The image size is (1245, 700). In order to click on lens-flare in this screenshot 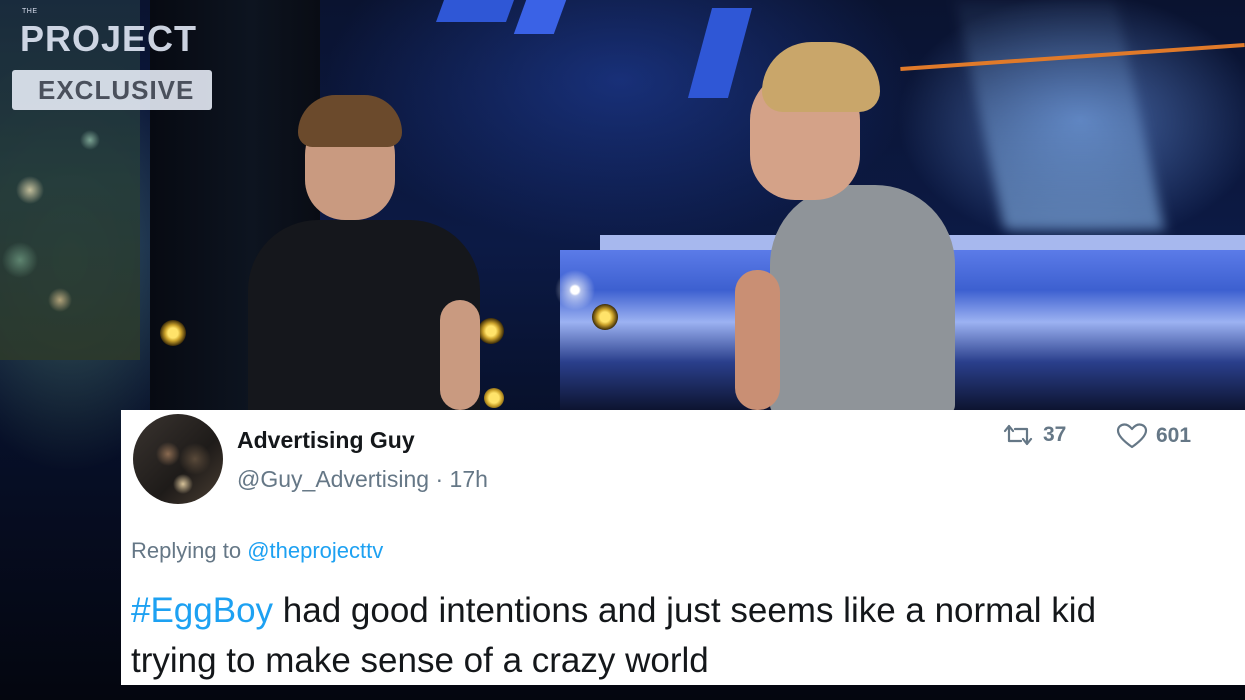, I will do `click(575, 290)`.